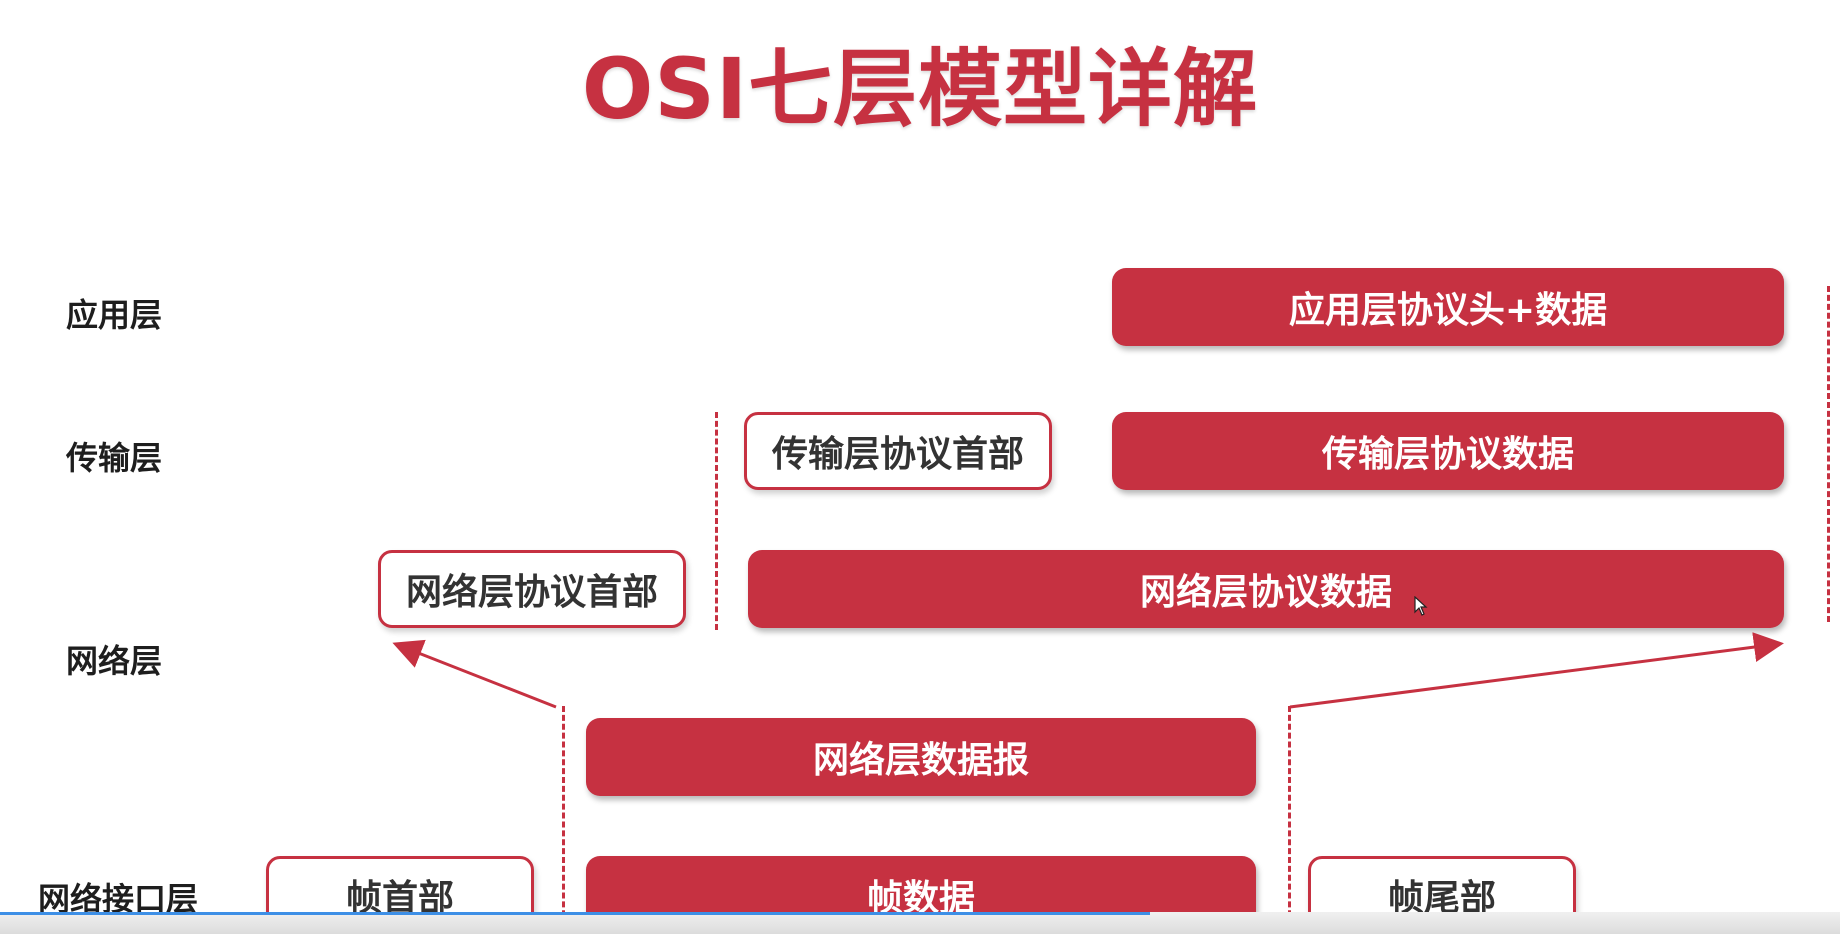 This screenshot has height=934, width=1840. What do you see at coordinates (114, 458) in the screenshot?
I see `layer-label-transport: 传输层` at bounding box center [114, 458].